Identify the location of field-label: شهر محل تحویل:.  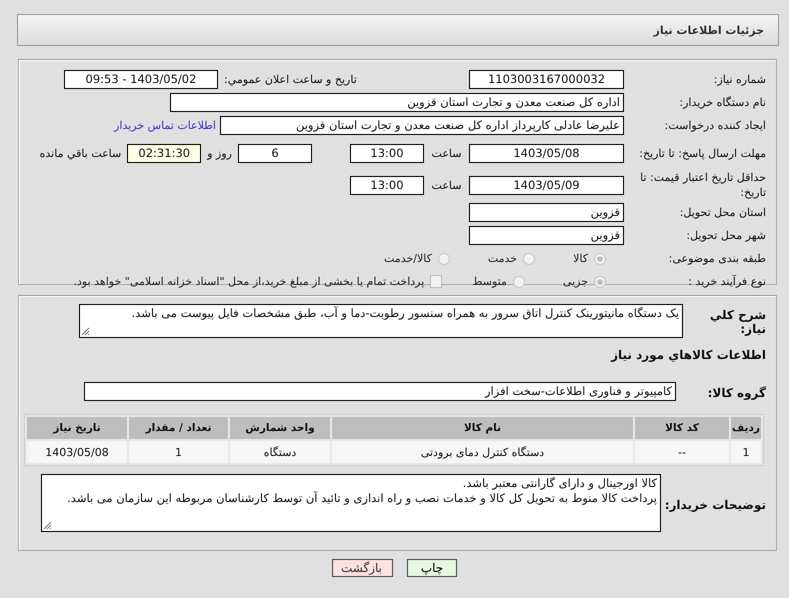
(725, 235).